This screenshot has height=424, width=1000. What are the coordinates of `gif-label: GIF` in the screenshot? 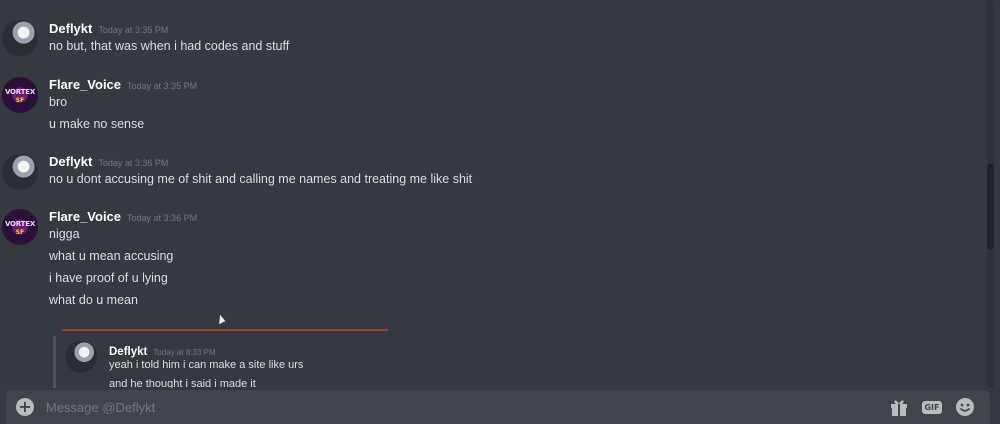 It's located at (932, 407).